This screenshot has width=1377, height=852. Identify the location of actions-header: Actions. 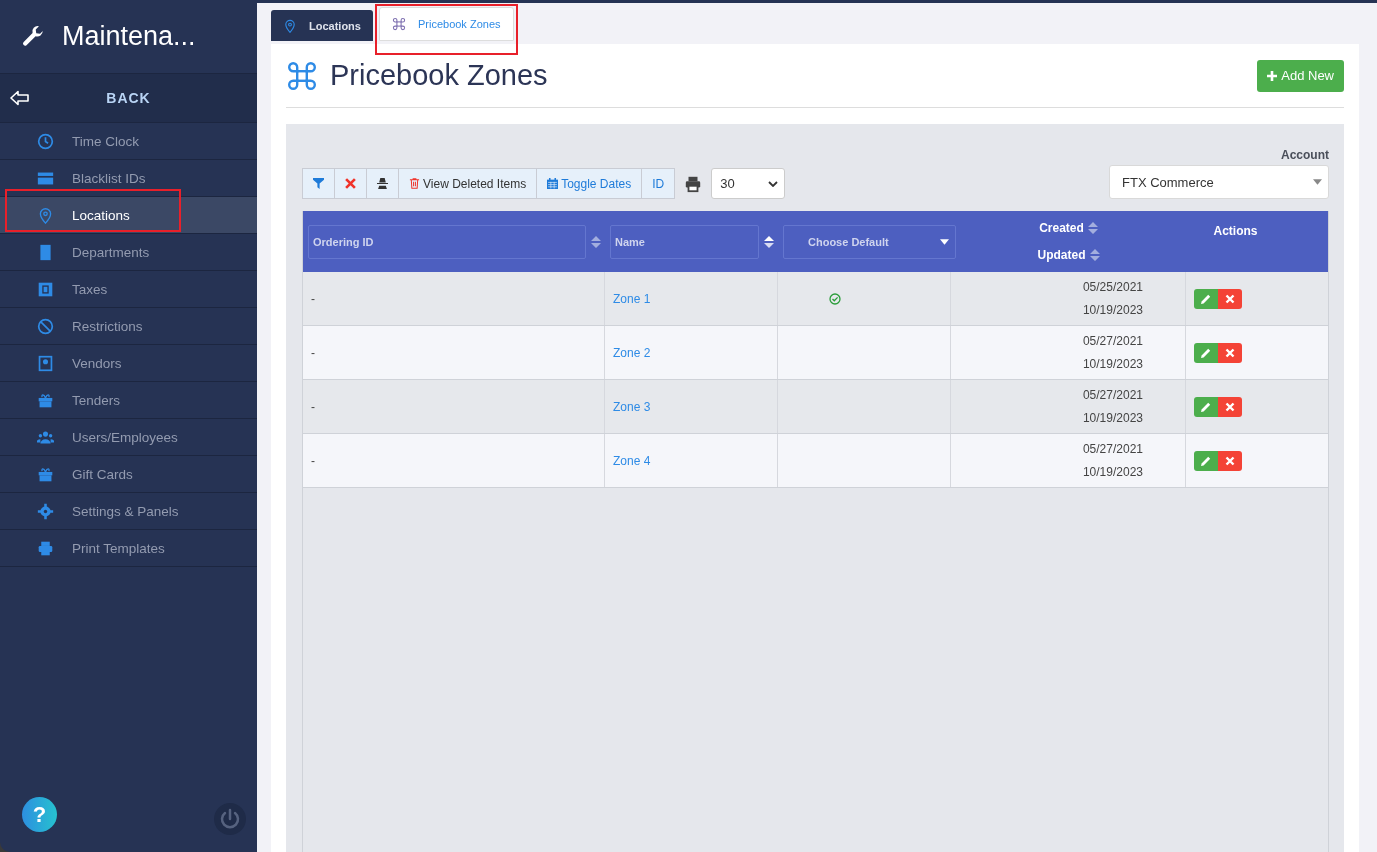
(1235, 231).